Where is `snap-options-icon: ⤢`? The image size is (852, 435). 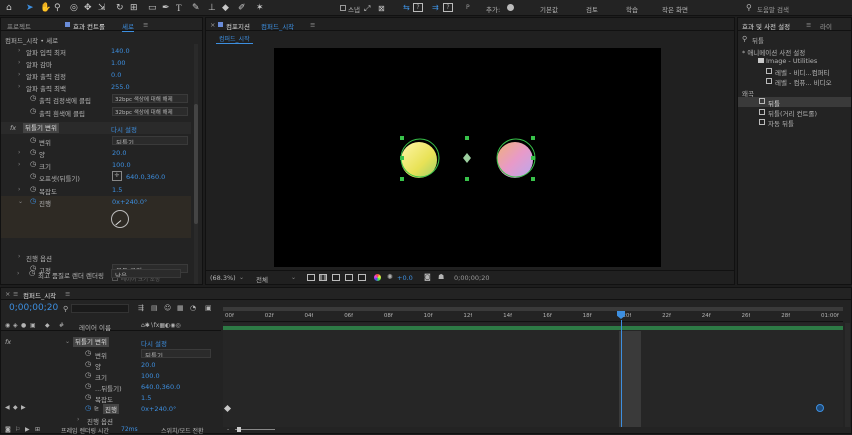
snap-options-icon: ⤢ is located at coordinates (367, 8).